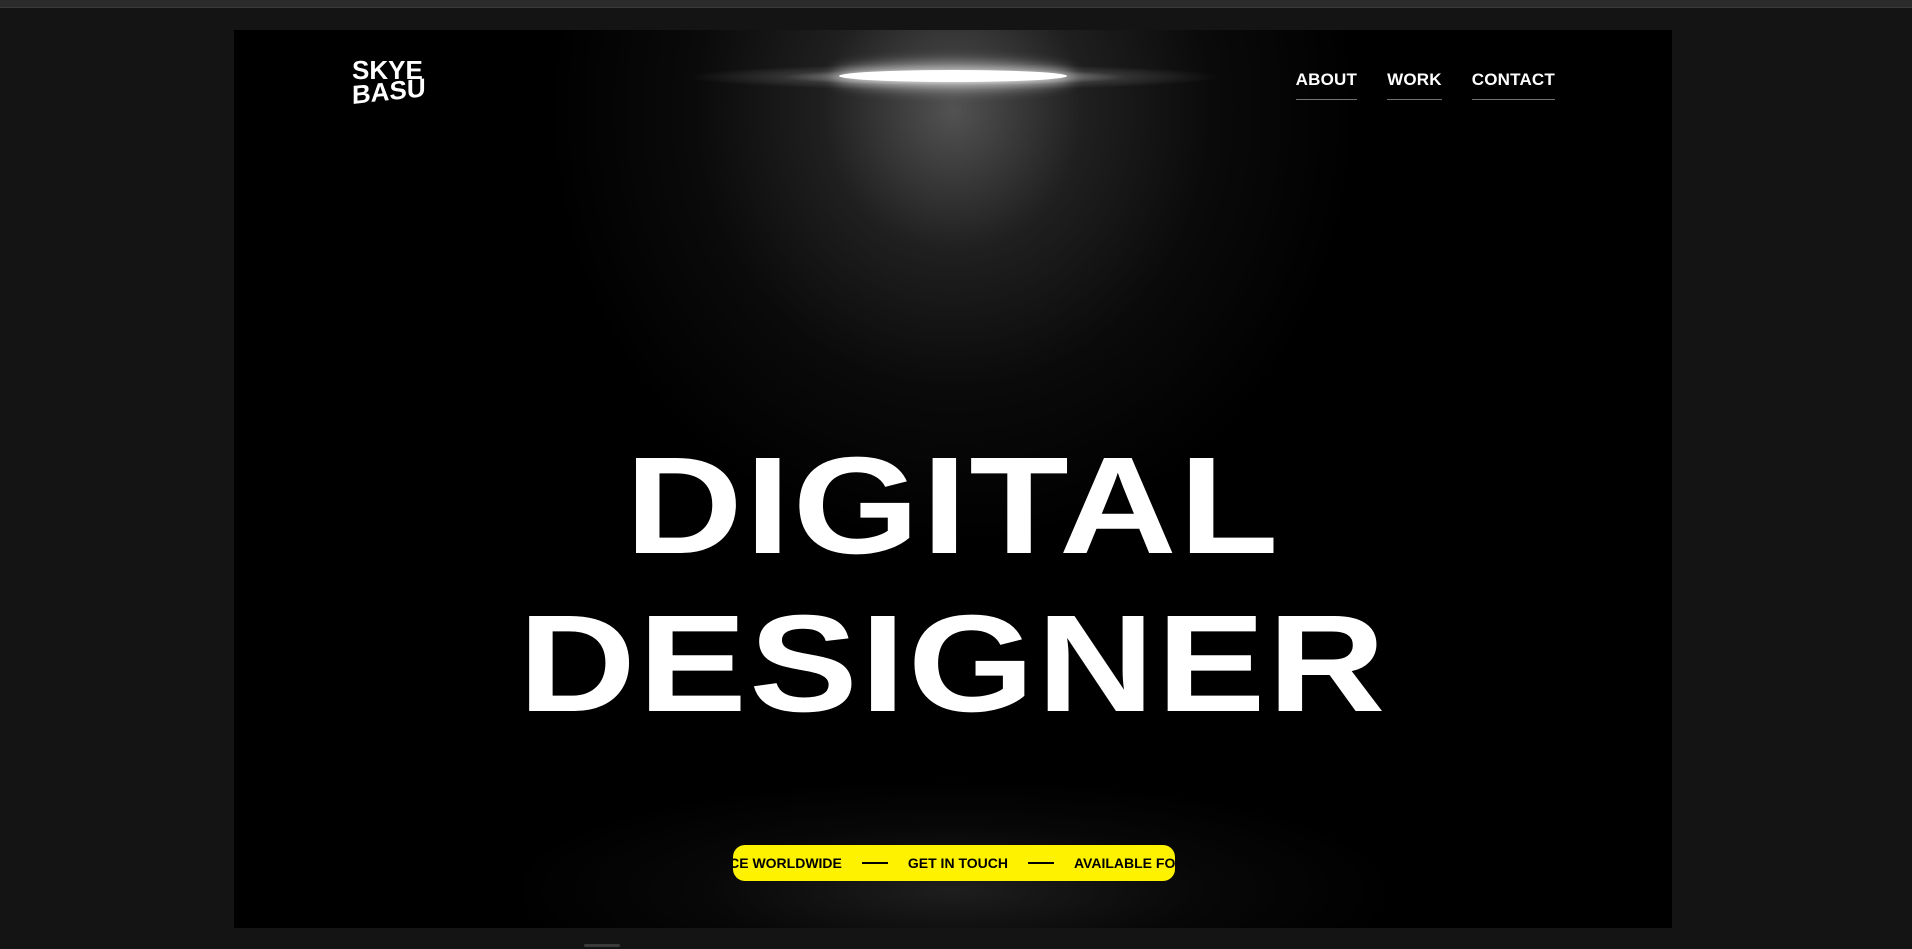 This screenshot has width=1912, height=949. Describe the element at coordinates (389, 91) in the screenshot. I see `logo-line-2: BASU` at that location.